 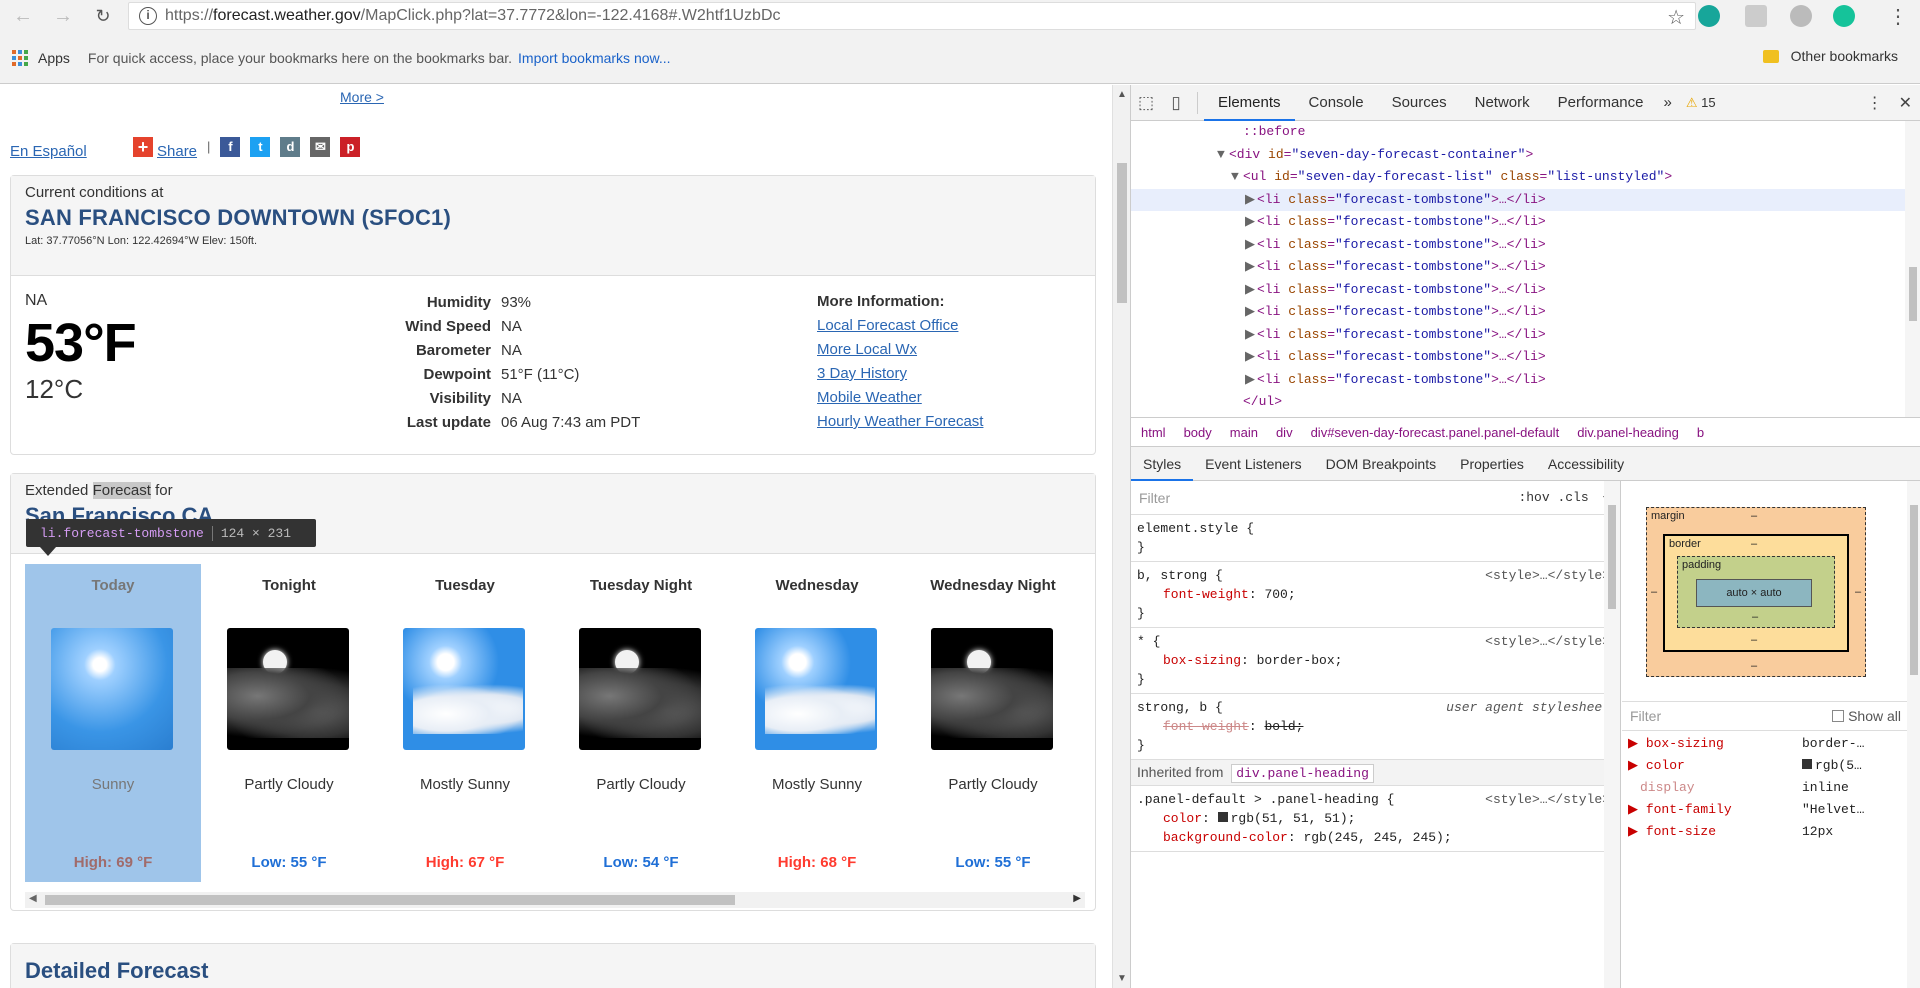 I want to click on computed-property: display inline, so click(x=1771, y=788).